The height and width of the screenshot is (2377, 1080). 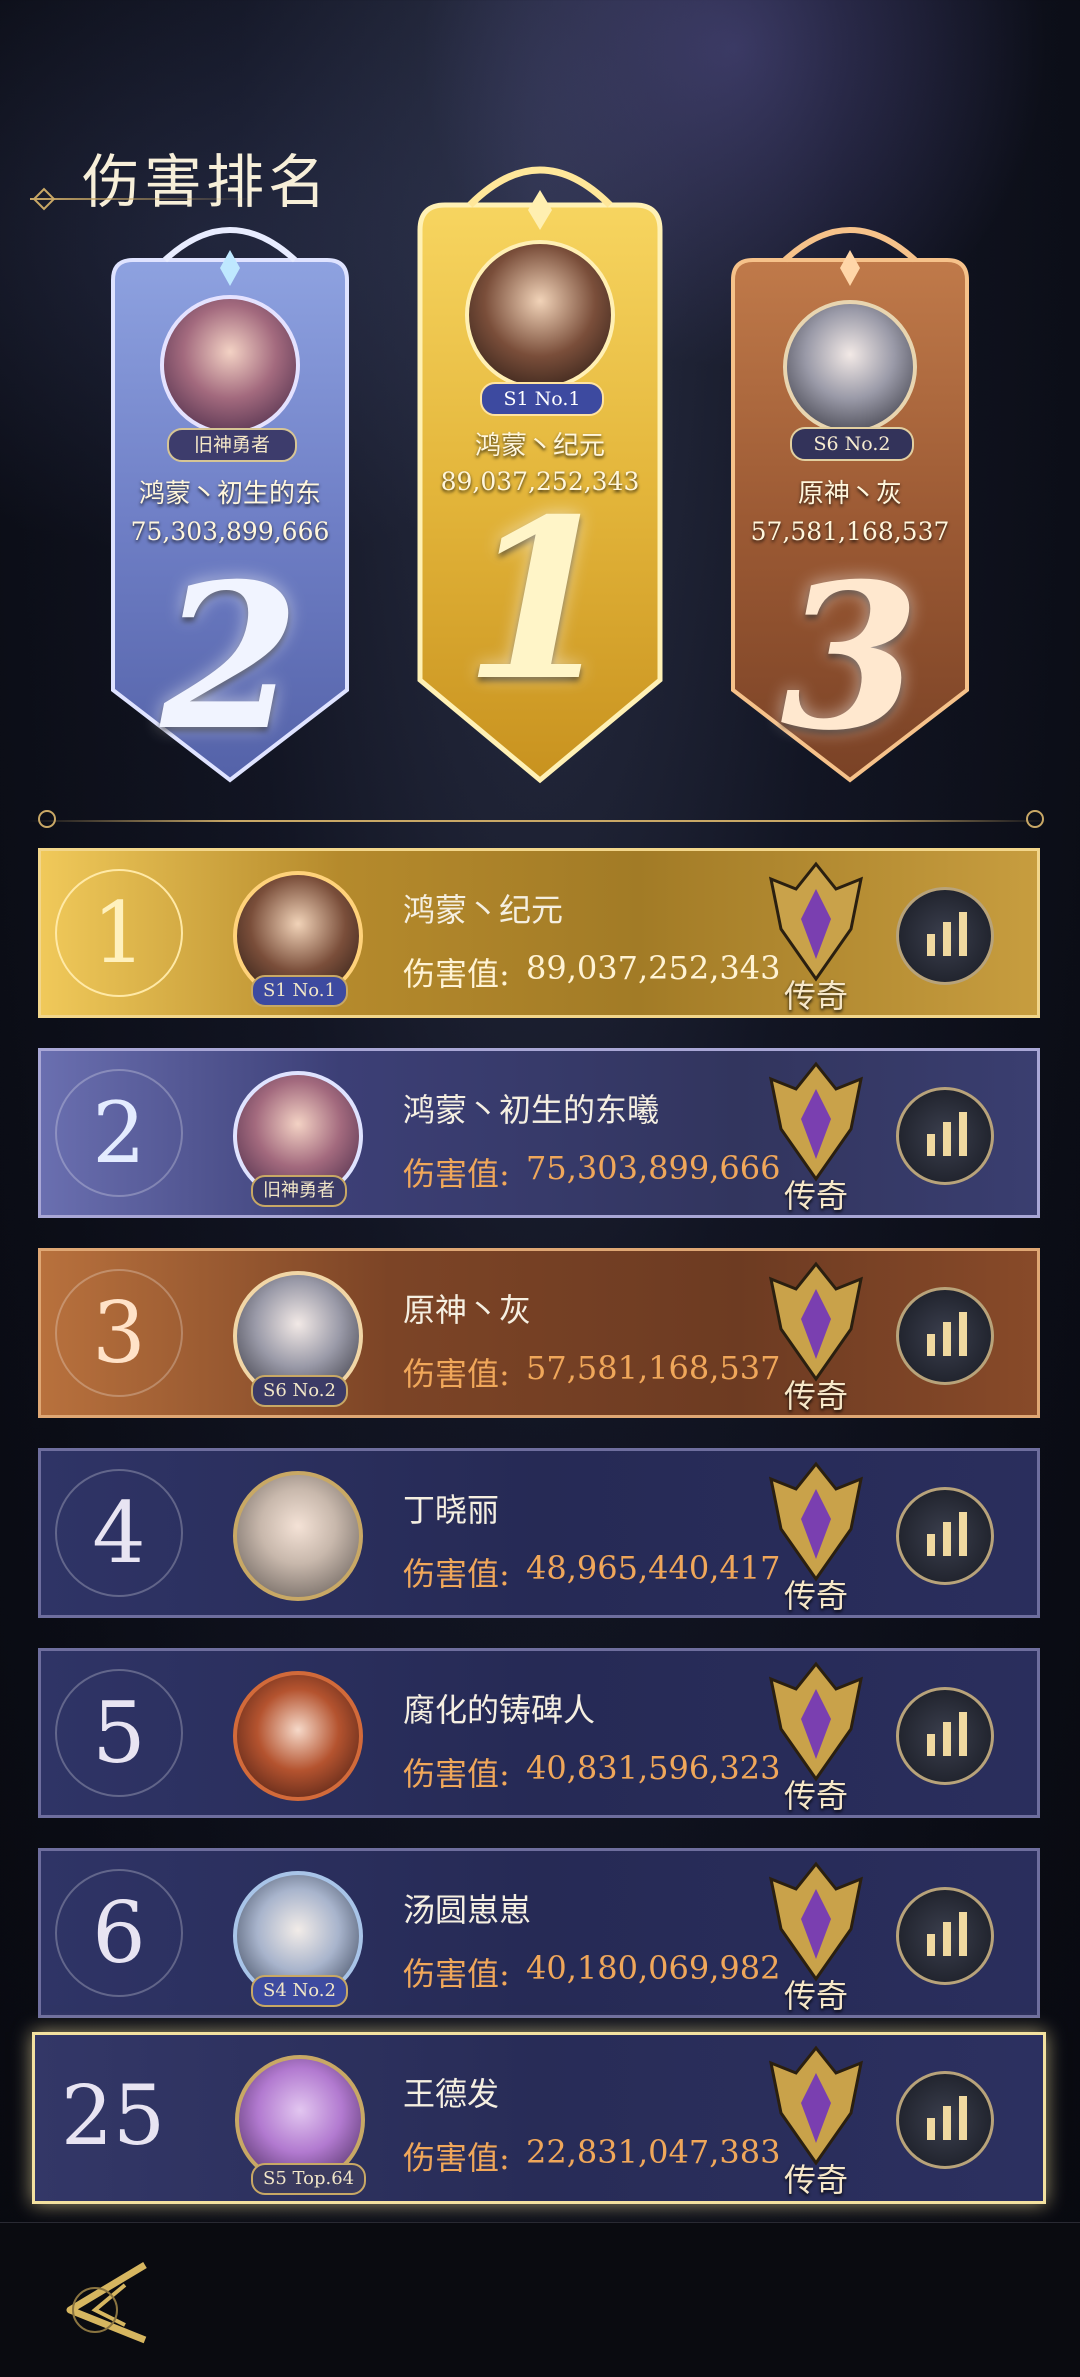 What do you see at coordinates (542, 399) in the screenshot?
I see `podium-badge-1: S1 No.1` at bounding box center [542, 399].